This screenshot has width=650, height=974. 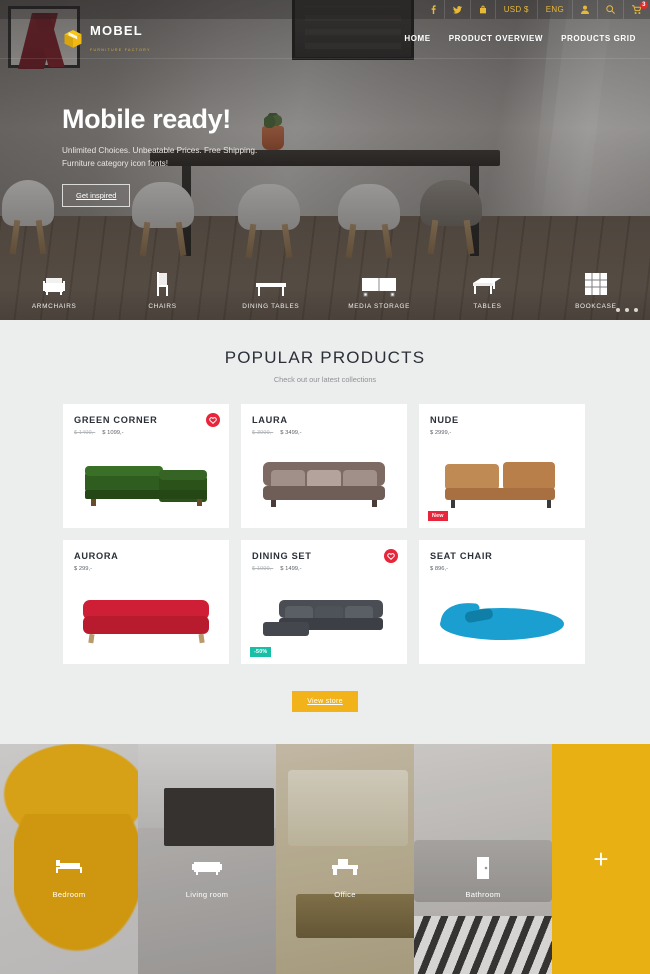 What do you see at coordinates (85, 433) in the screenshot?
I see `product-old-price: $ 1499,-` at bounding box center [85, 433].